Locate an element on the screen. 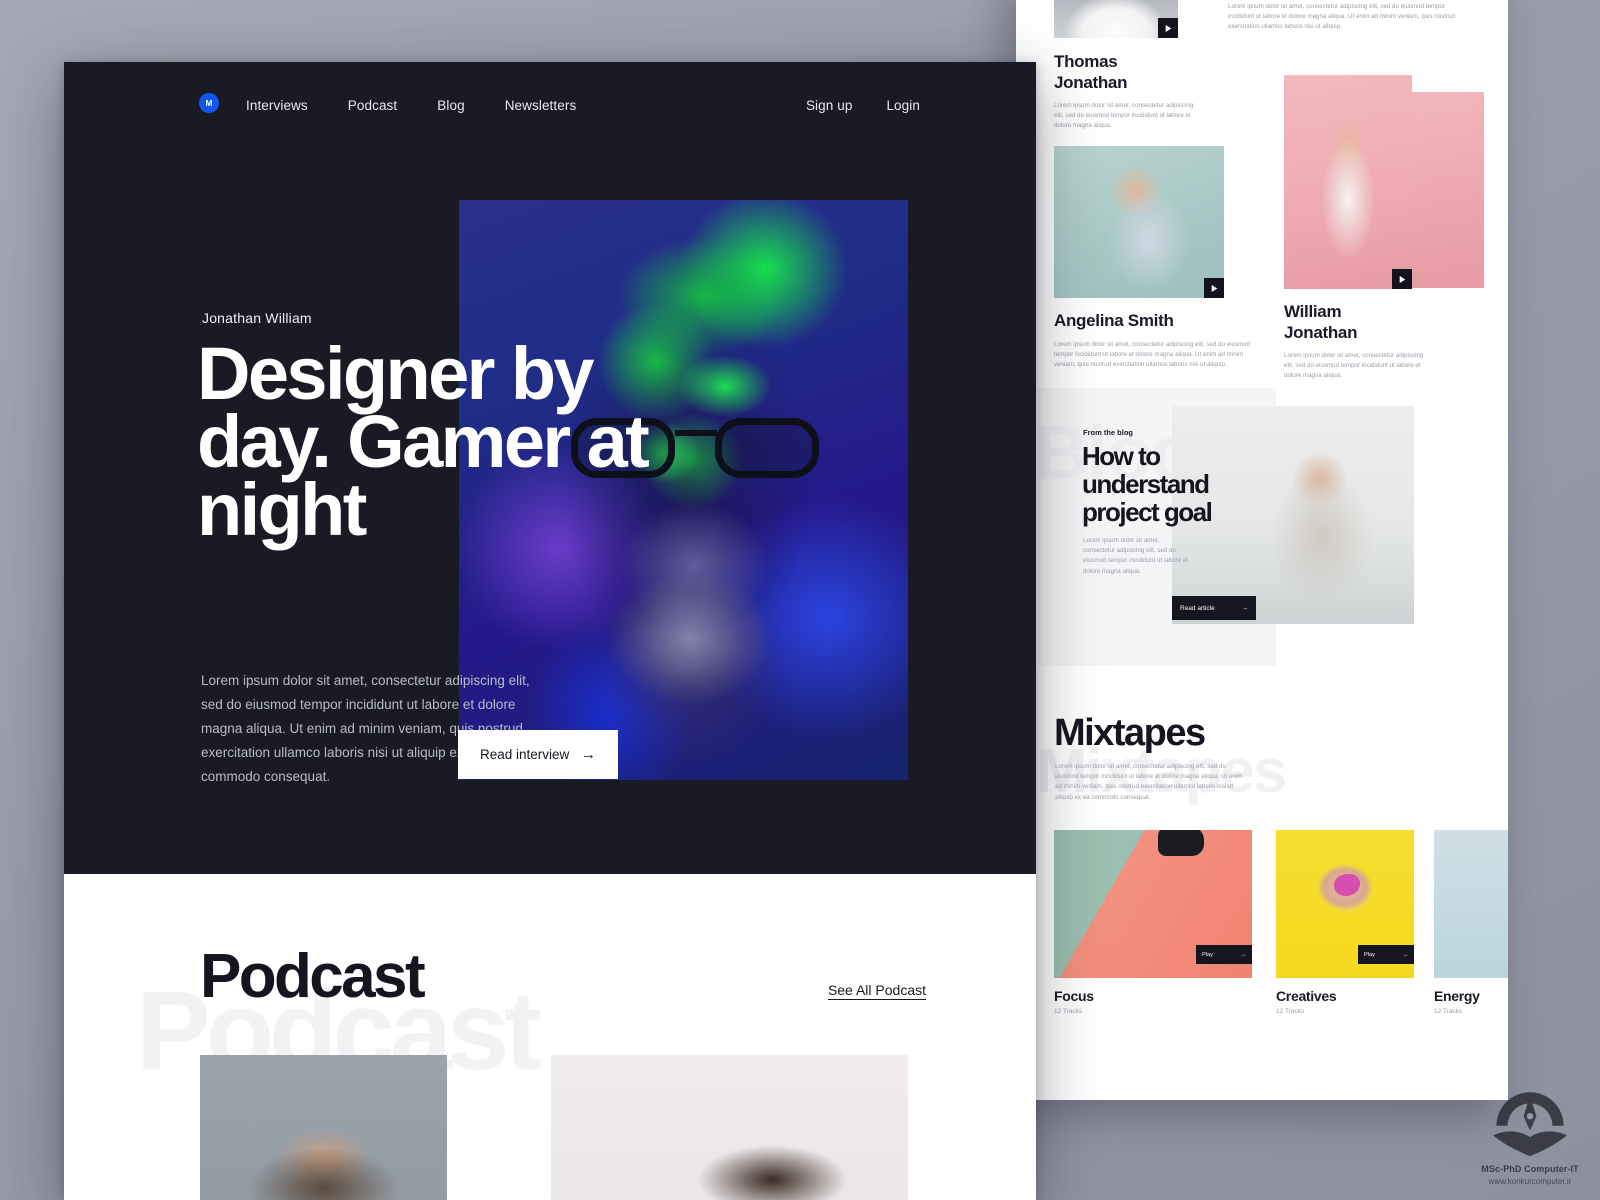  read-article-button: Read article → is located at coordinates (1214, 608).